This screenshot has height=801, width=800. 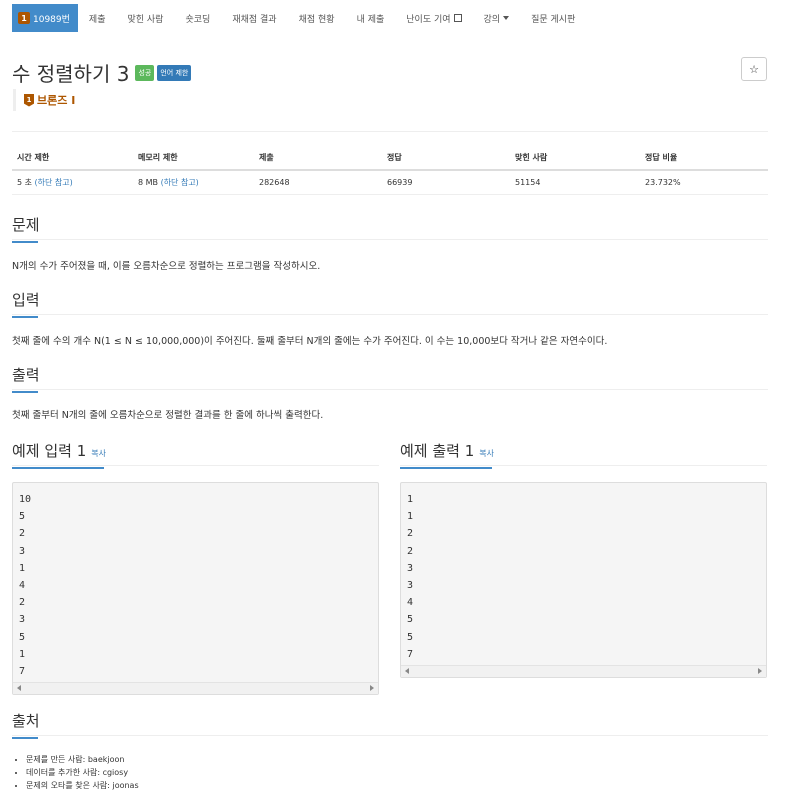 I want to click on copy-output-button: 복사, so click(x=486, y=453).